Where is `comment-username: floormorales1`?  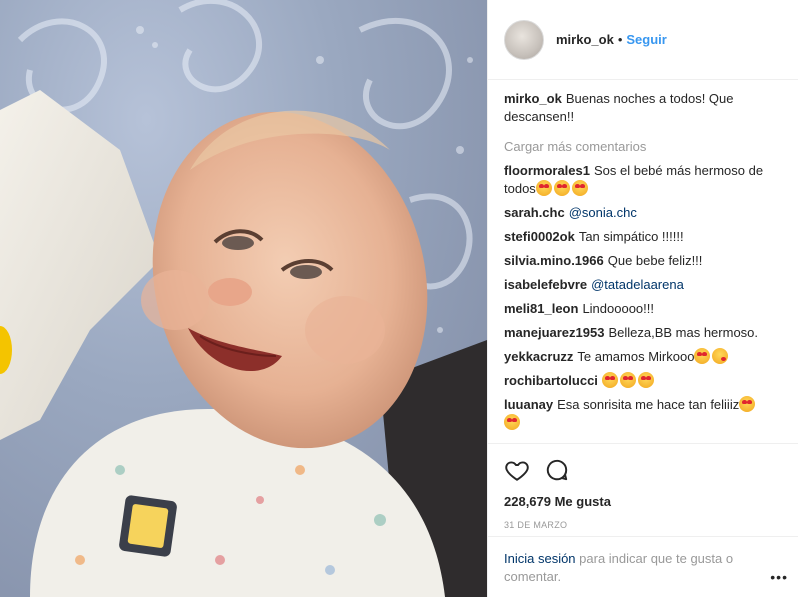 comment-username: floormorales1 is located at coordinates (547, 170).